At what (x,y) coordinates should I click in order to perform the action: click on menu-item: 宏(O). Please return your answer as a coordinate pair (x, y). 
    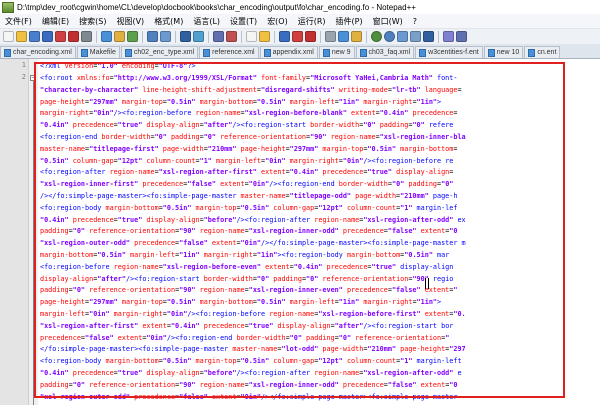
    Looking at the image, I should click on (277, 21).